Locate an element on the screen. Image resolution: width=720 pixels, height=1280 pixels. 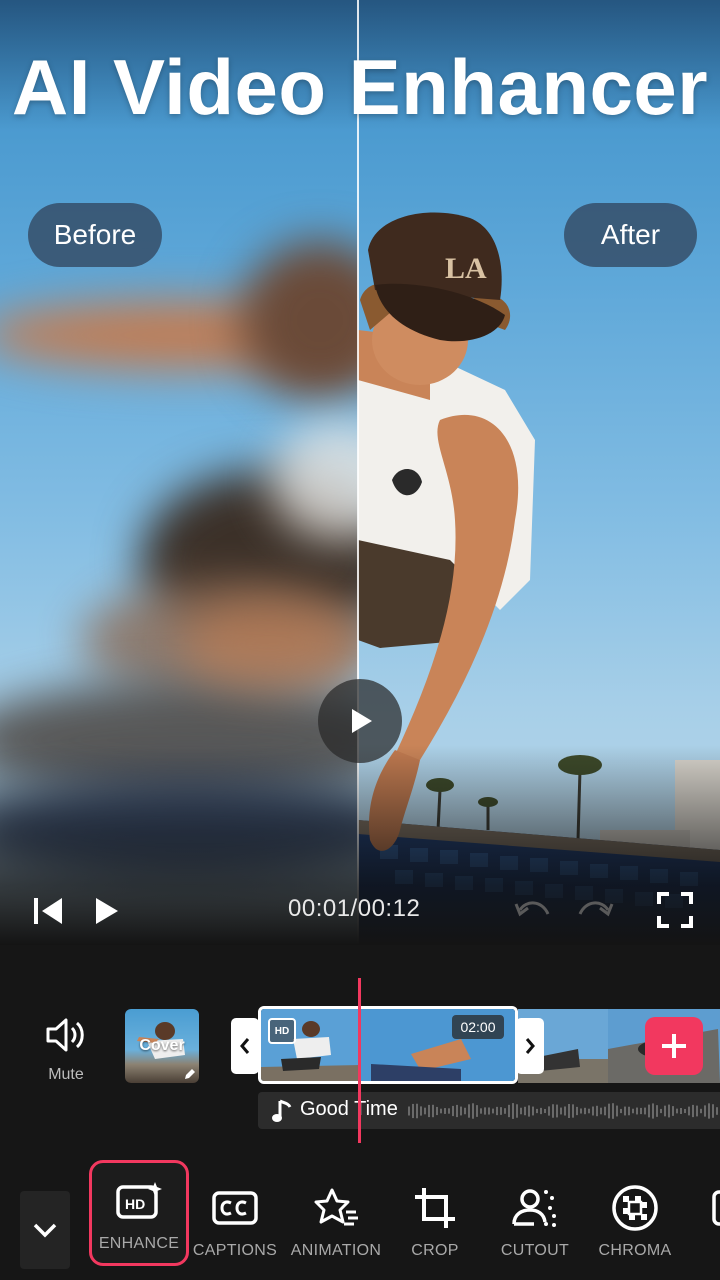
mute-label: Mute is located at coordinates (66, 1074).